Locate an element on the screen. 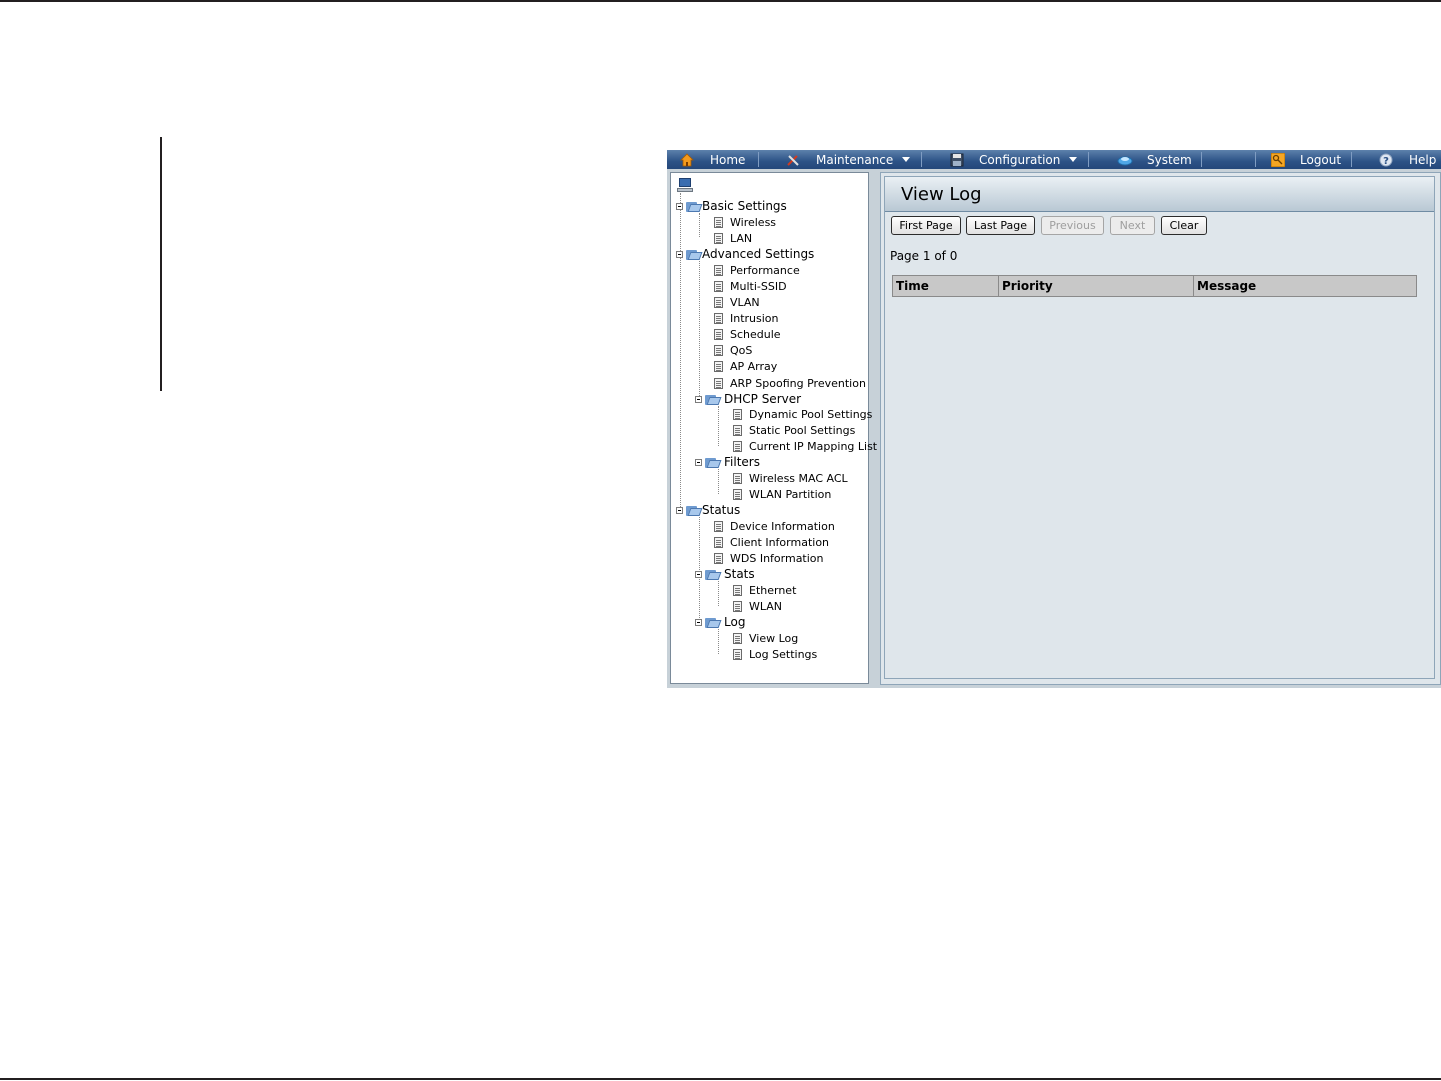  menu-maintenance: Maintenance is located at coordinates (848, 159).